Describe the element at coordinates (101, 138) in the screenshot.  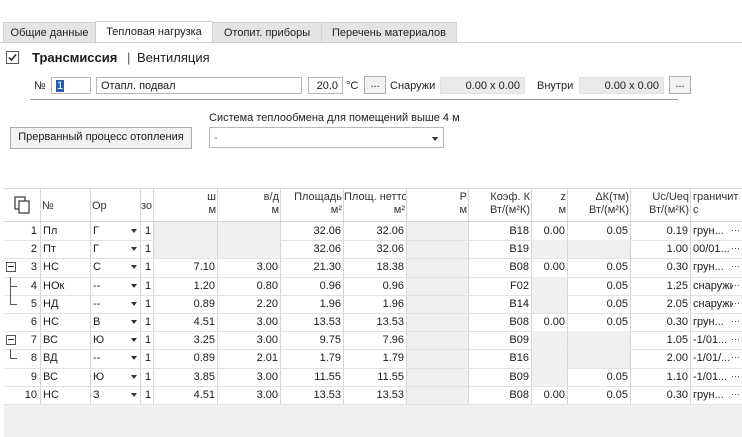
I see `interrupted-heating-button: Прерванный процесс отопления` at that location.